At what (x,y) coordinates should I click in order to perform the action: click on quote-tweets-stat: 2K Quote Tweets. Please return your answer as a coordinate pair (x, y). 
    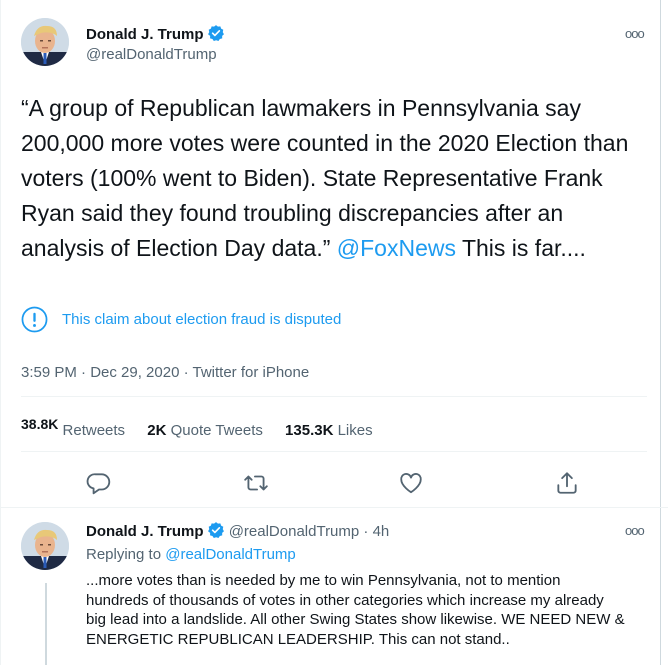
    Looking at the image, I should click on (205, 430).